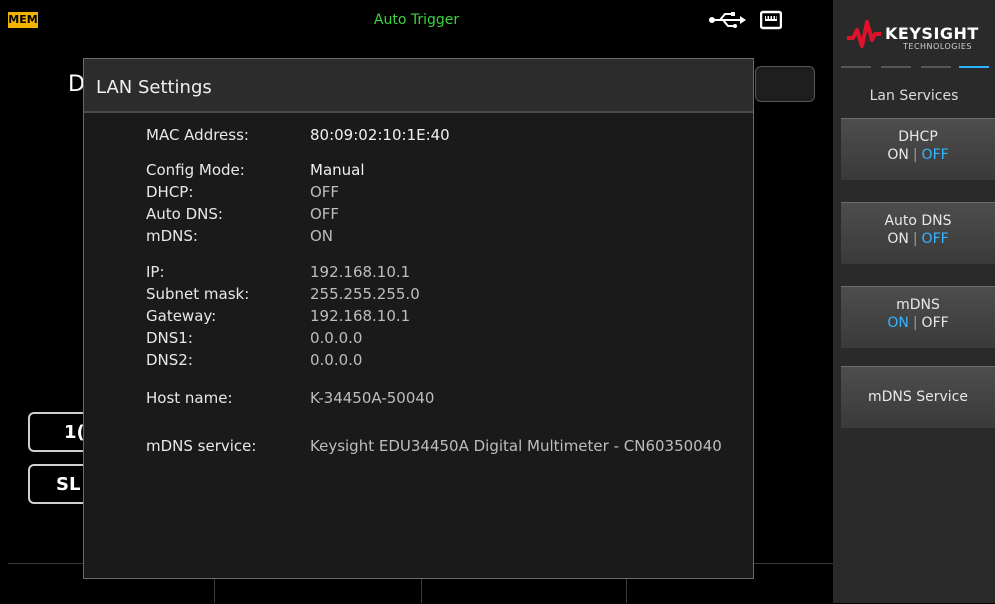 The width and height of the screenshot is (995, 604). I want to click on usb-icon, so click(727, 20).